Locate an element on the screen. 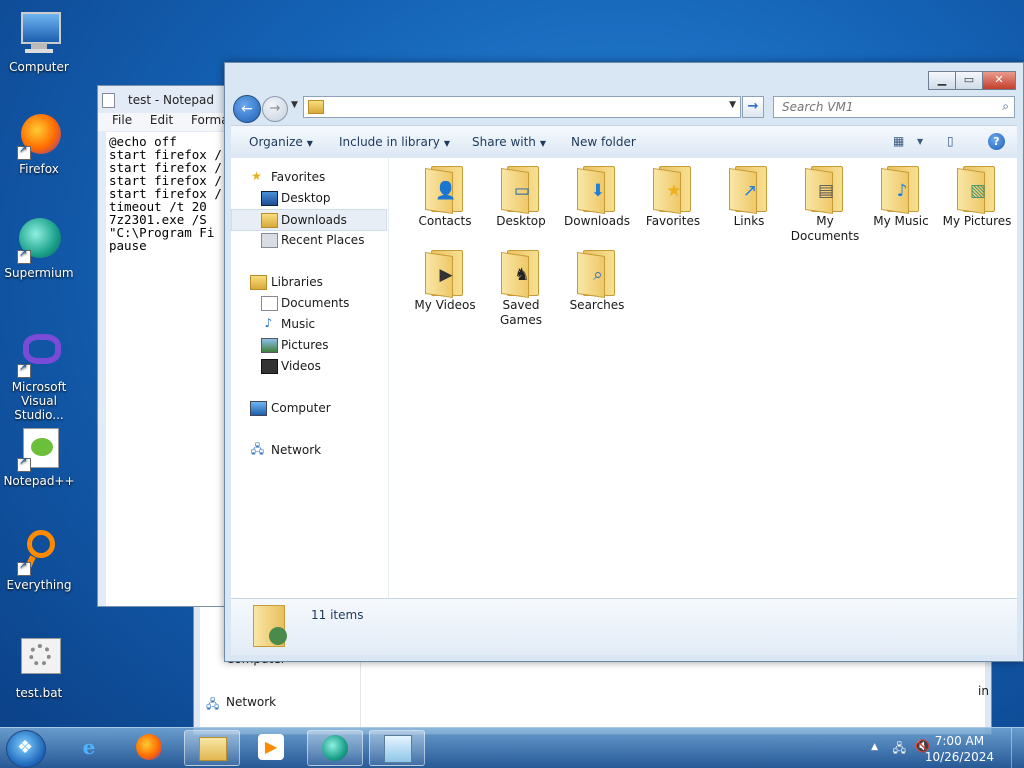 This screenshot has width=1024, height=768. contacts-icon: 👤 is located at coordinates (446, 191).